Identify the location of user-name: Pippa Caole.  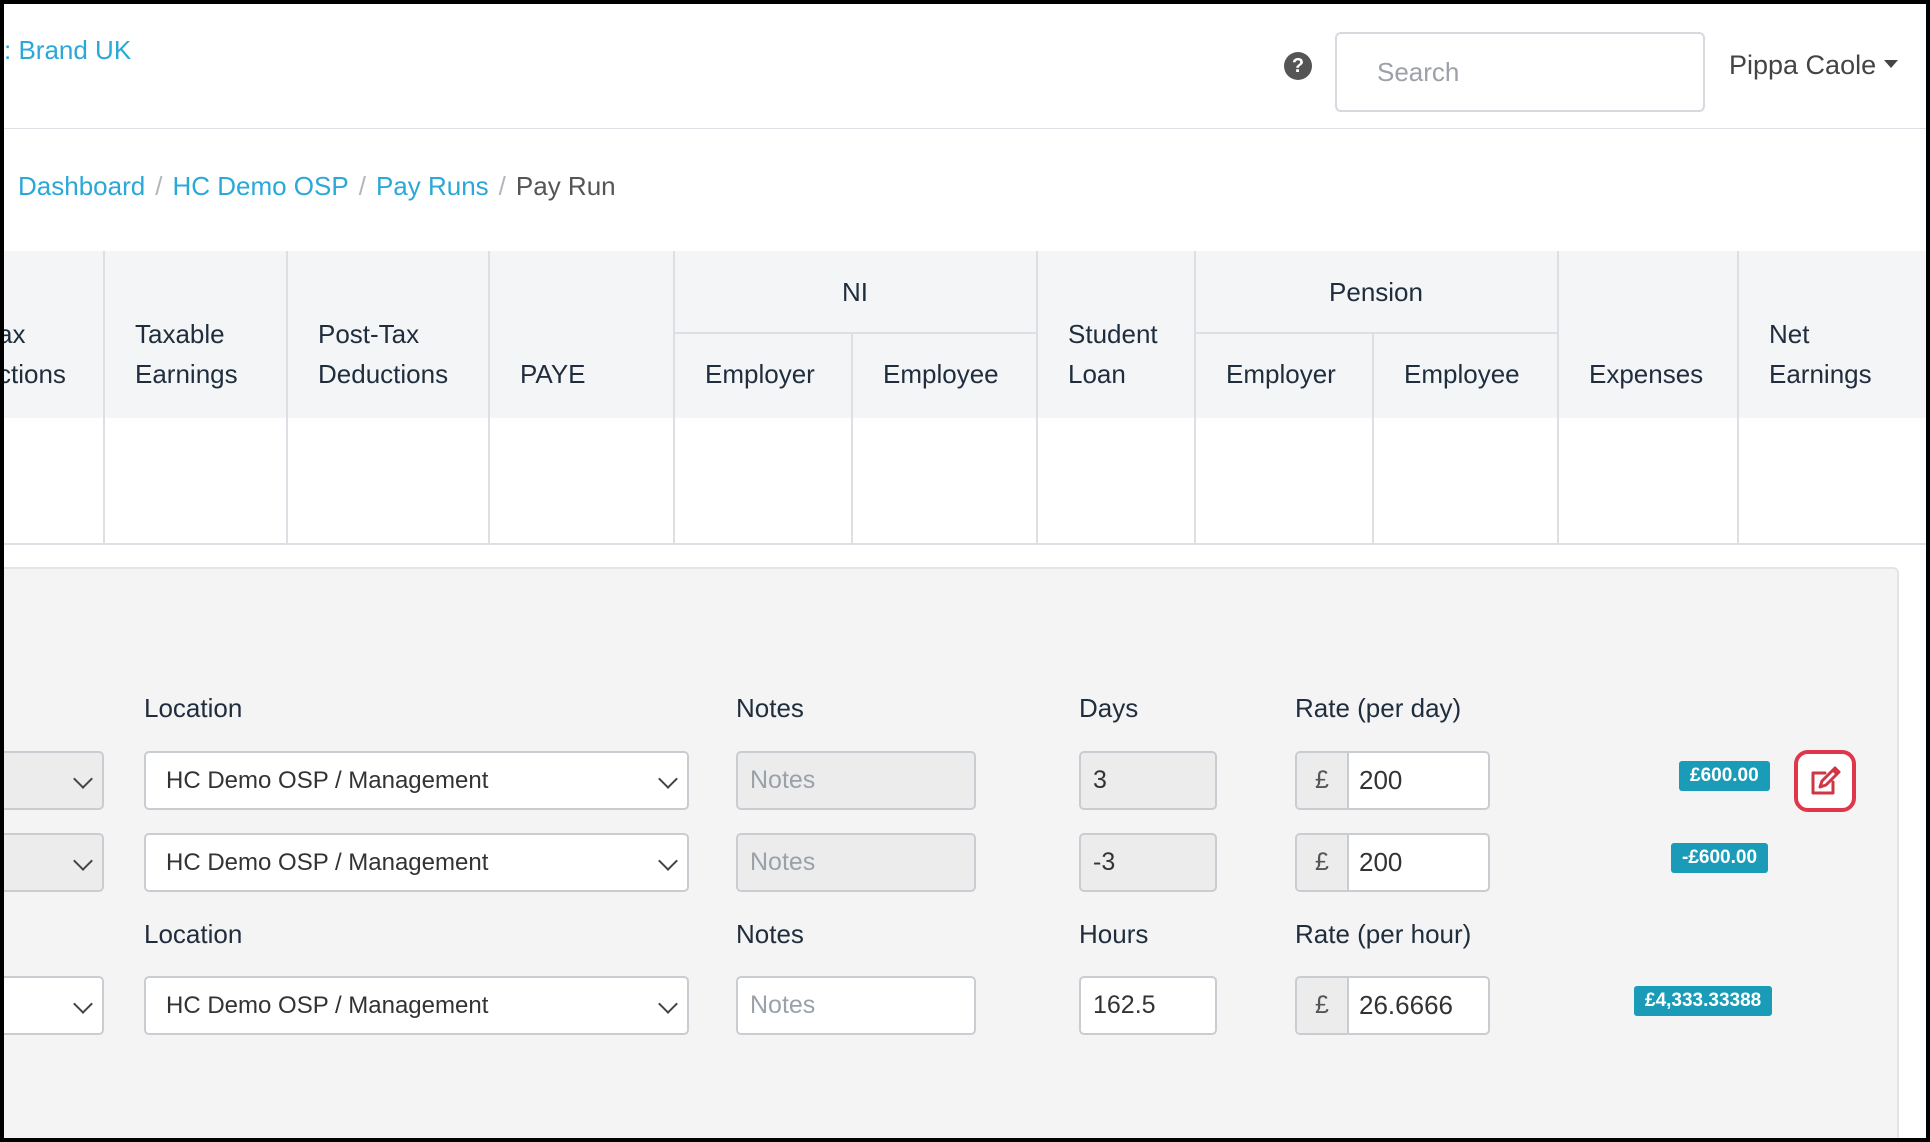
(1803, 65).